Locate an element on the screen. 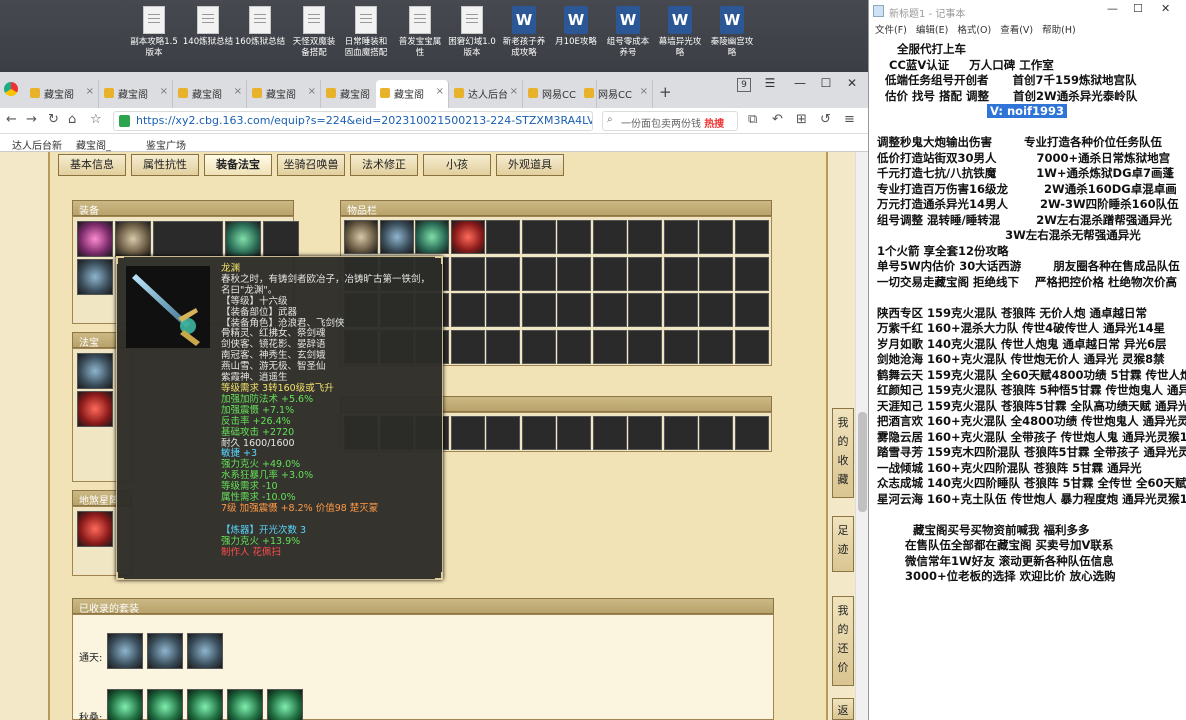 This screenshot has width=1186, height=720. page-tab: 外观道具 is located at coordinates (530, 165).